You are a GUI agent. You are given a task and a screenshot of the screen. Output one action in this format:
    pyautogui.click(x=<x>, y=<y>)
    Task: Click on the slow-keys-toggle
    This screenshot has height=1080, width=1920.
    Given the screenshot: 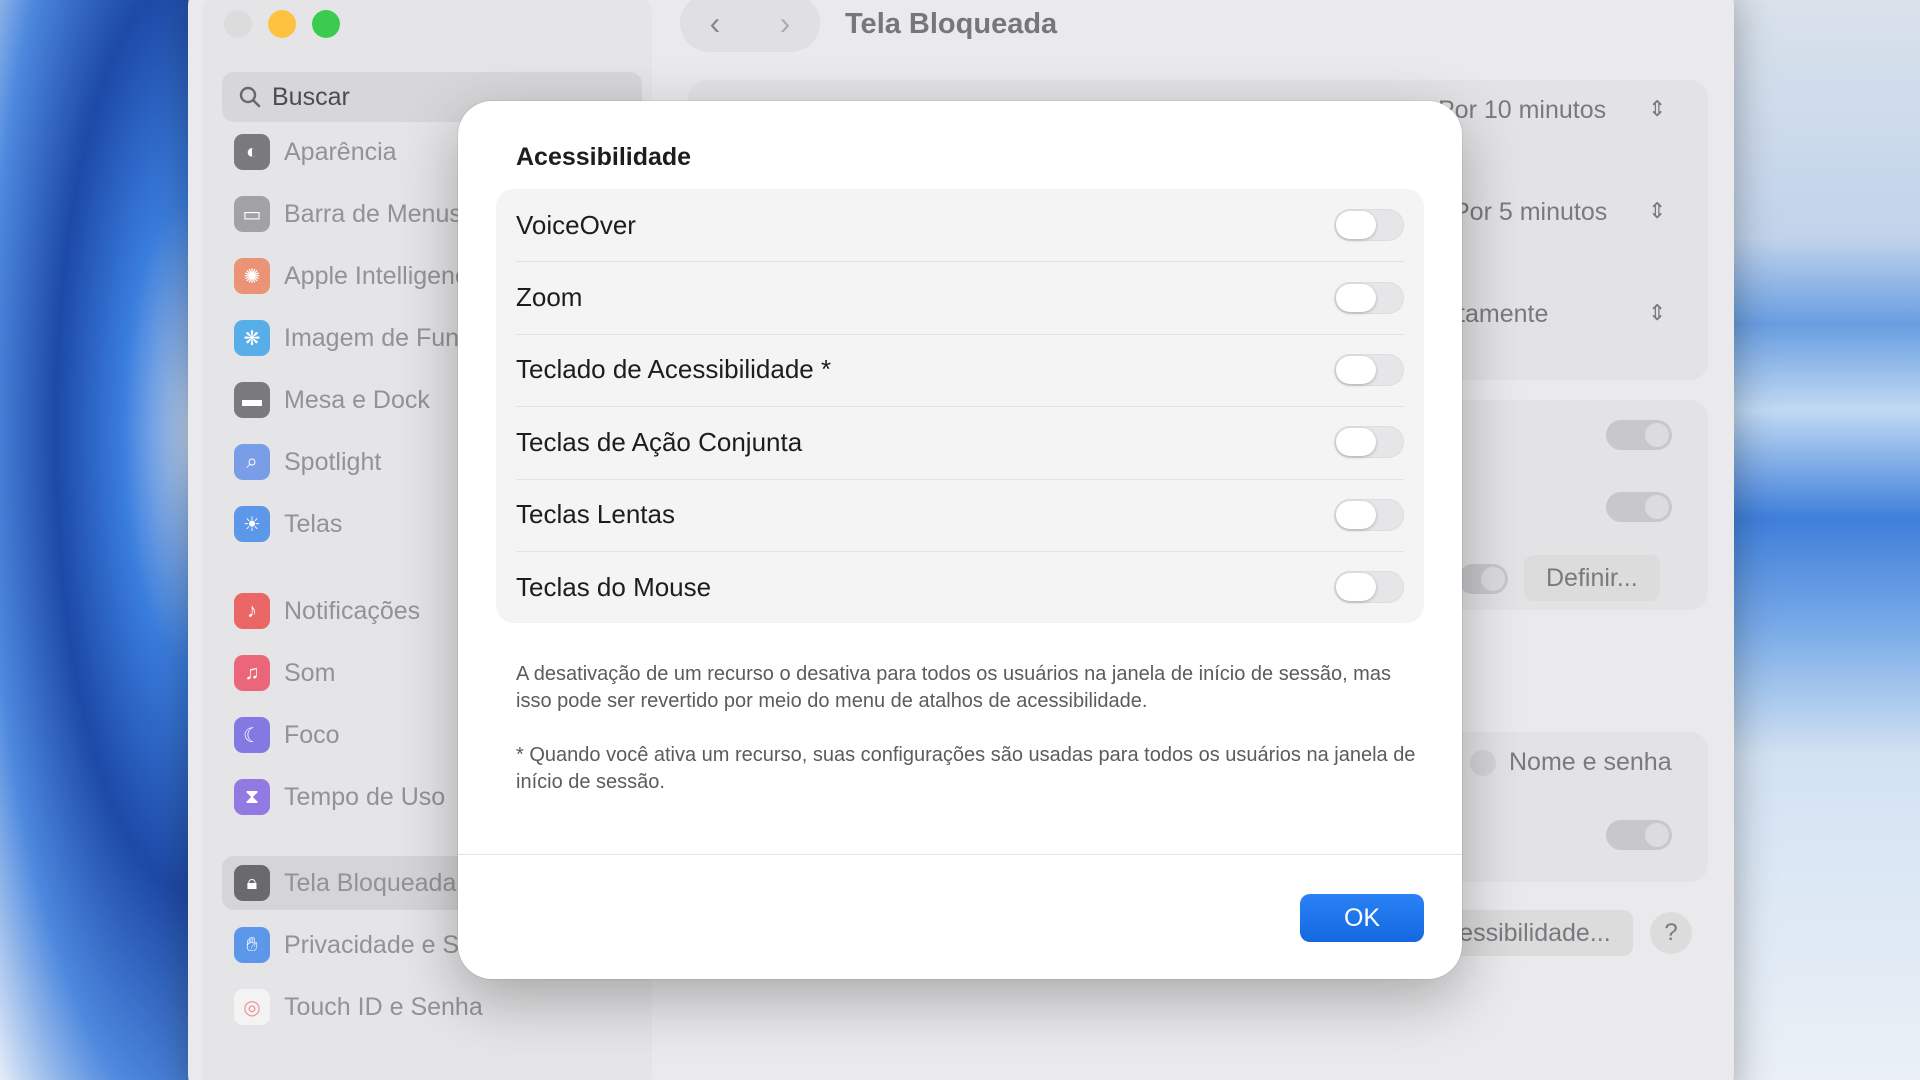 What is the action you would take?
    pyautogui.click(x=1369, y=514)
    